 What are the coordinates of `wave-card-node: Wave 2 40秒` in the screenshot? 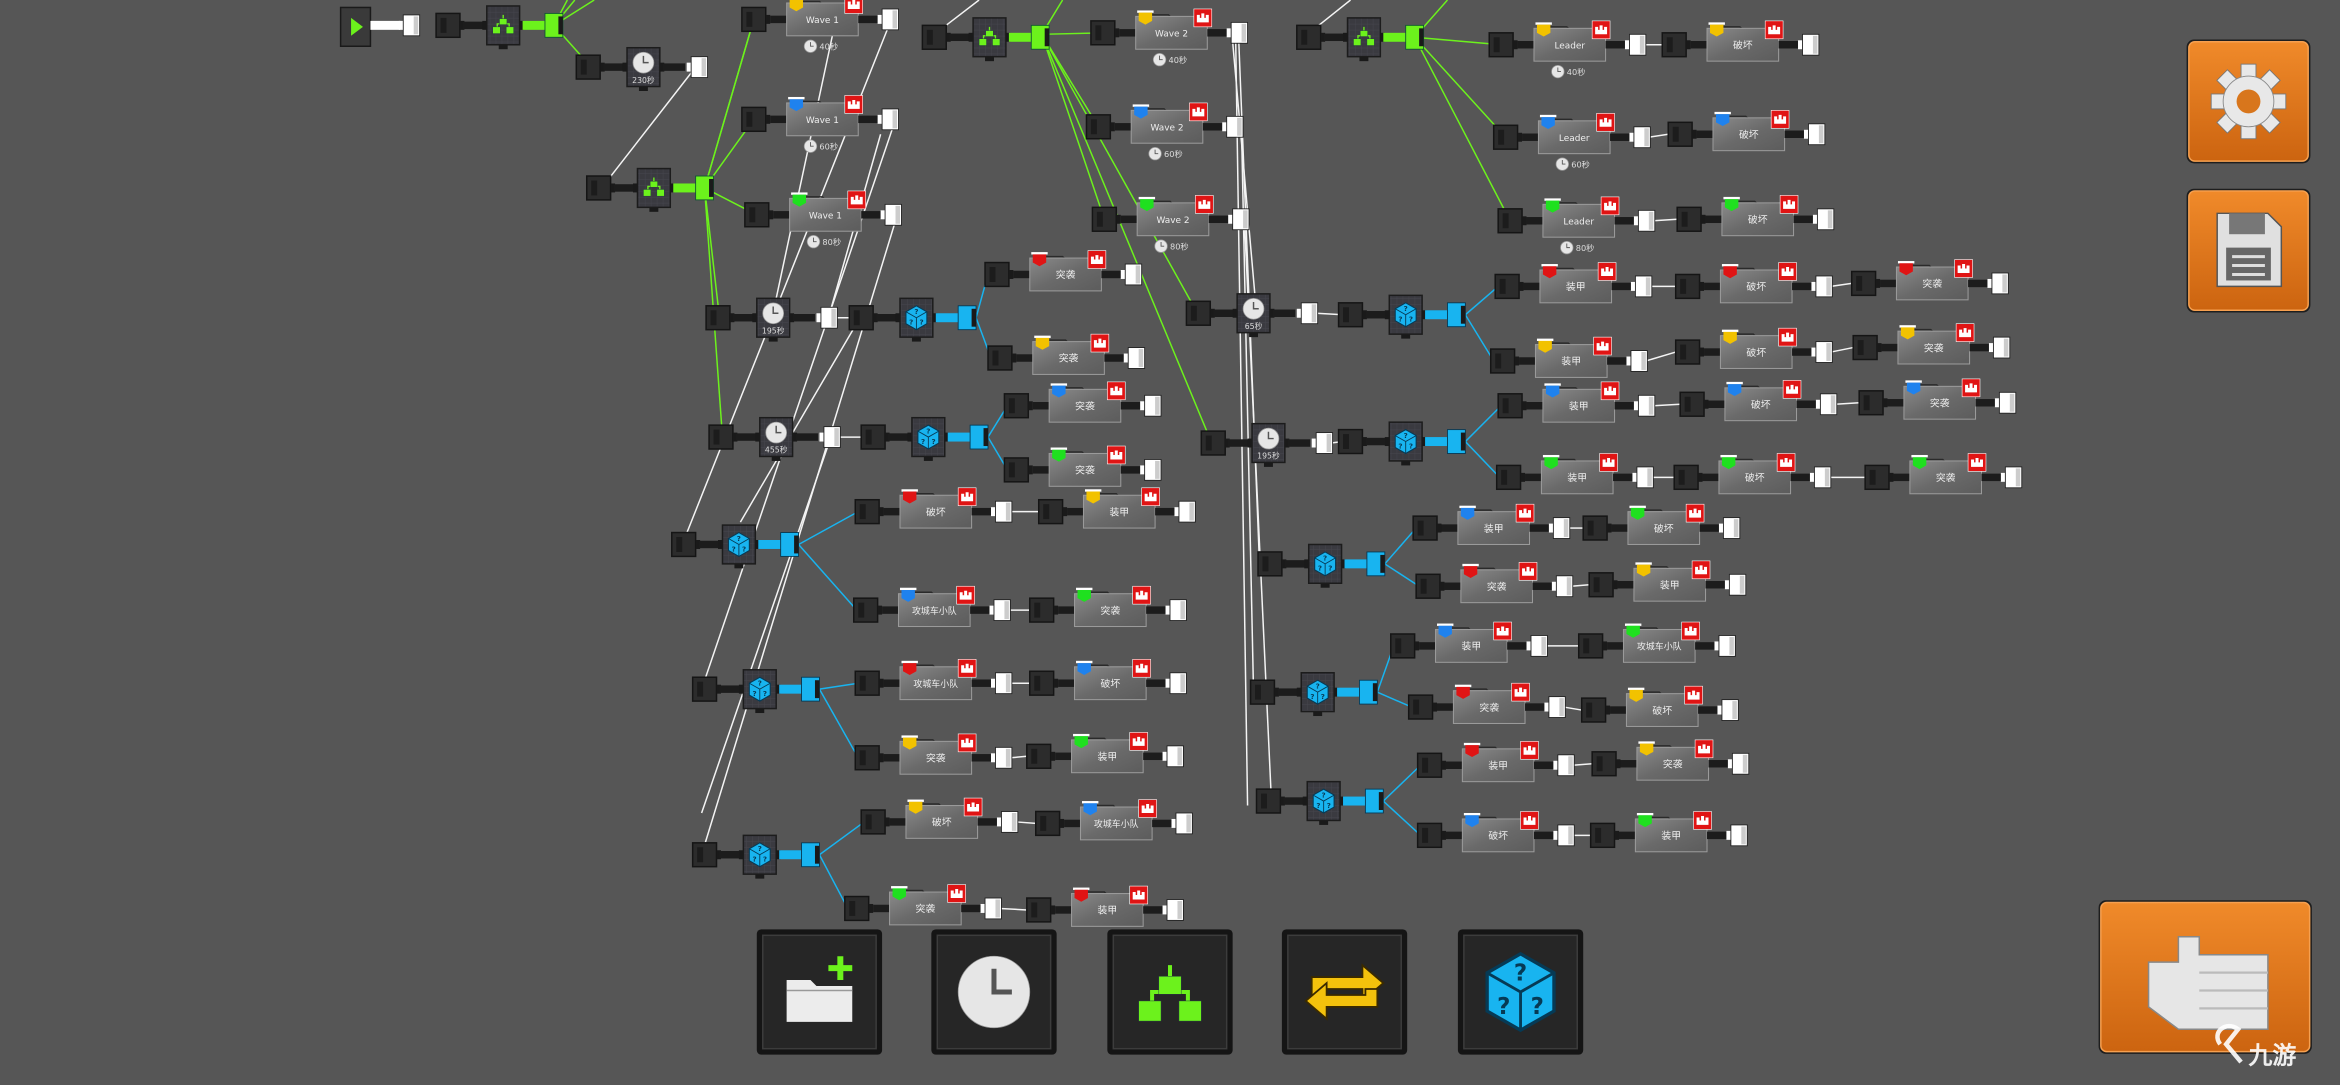 It's located at (1169, 37).